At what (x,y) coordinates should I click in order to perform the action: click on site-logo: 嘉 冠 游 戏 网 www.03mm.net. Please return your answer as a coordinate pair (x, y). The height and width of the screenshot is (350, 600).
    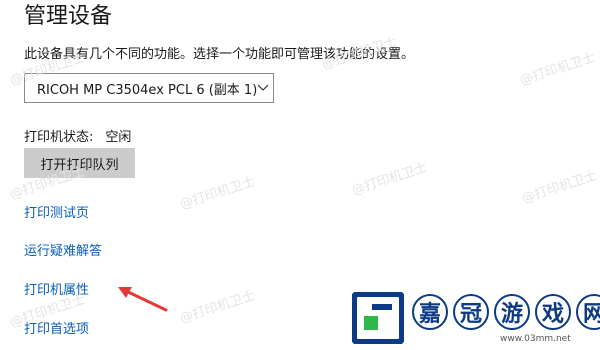
    Looking at the image, I should click on (475, 320).